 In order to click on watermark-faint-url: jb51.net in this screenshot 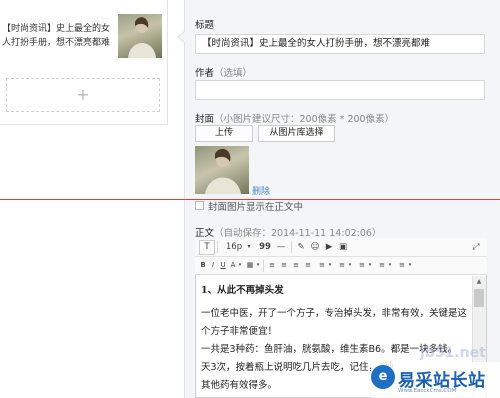, I will do `click(453, 353)`.